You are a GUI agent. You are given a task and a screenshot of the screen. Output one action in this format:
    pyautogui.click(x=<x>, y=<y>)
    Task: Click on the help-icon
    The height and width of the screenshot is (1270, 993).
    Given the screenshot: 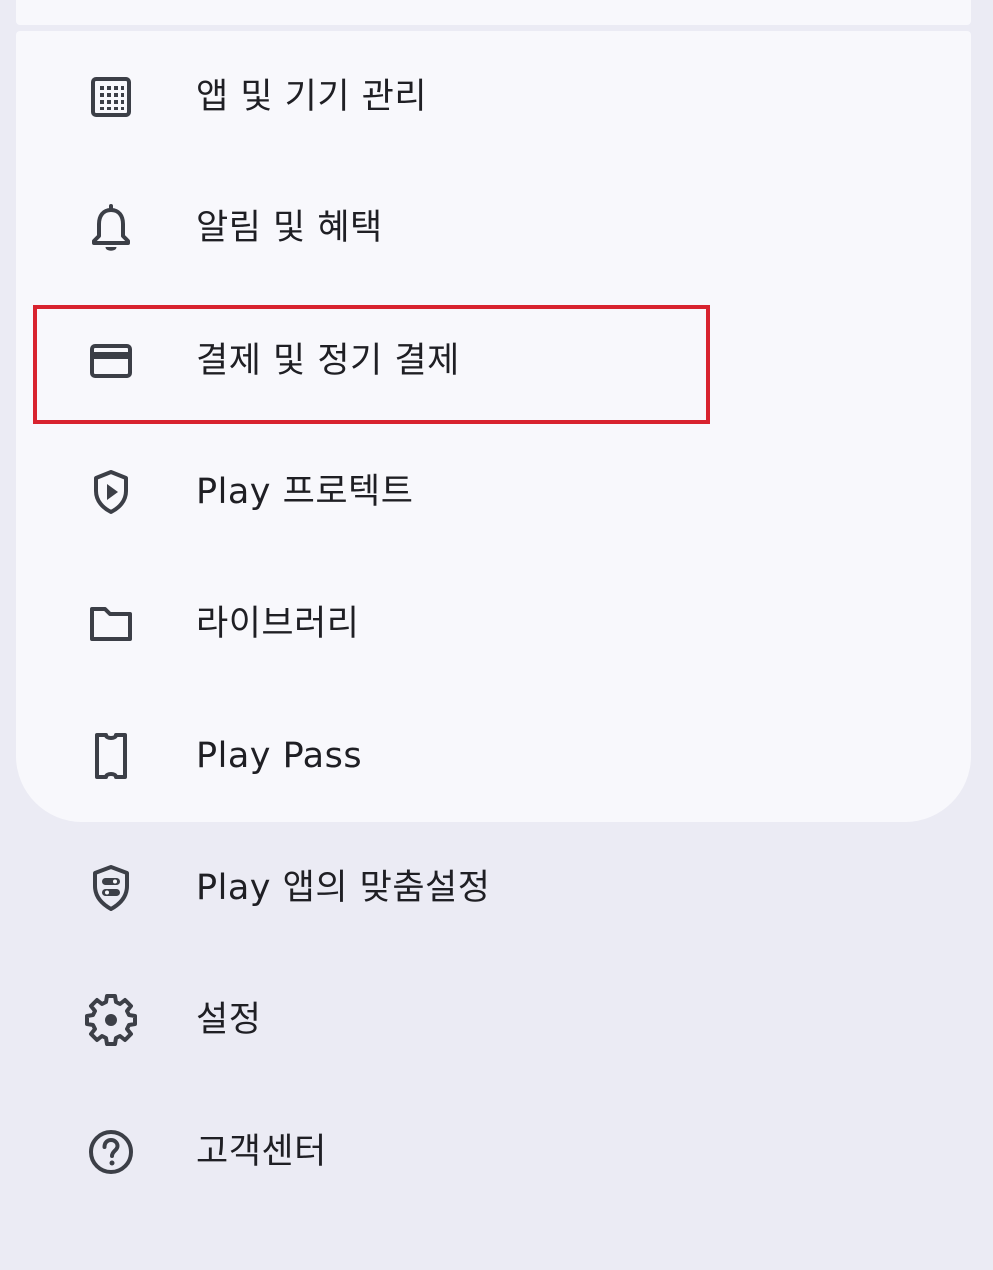 What is the action you would take?
    pyautogui.click(x=111, y=1152)
    